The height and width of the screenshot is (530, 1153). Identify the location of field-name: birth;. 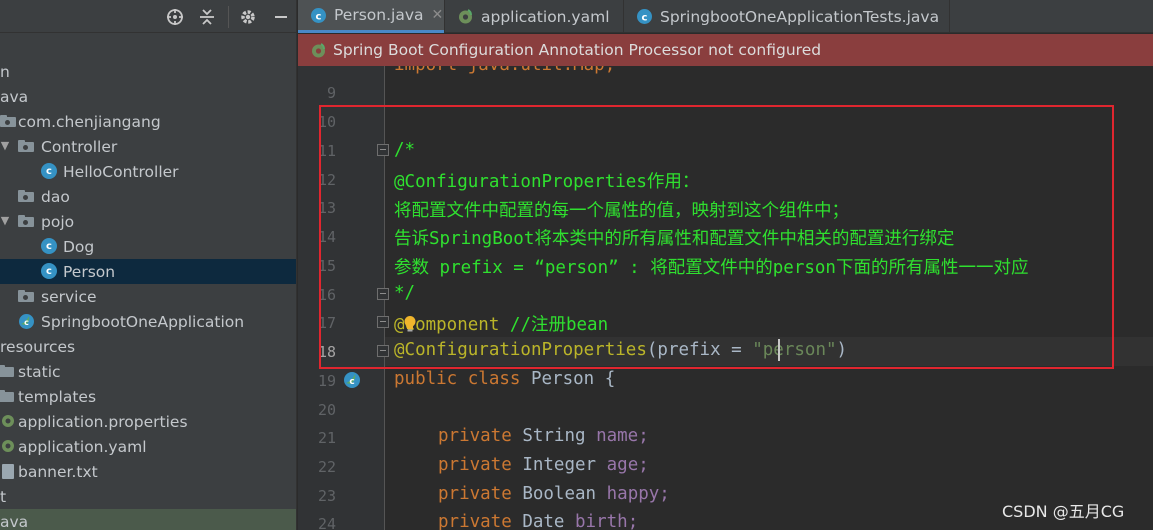
(607, 521).